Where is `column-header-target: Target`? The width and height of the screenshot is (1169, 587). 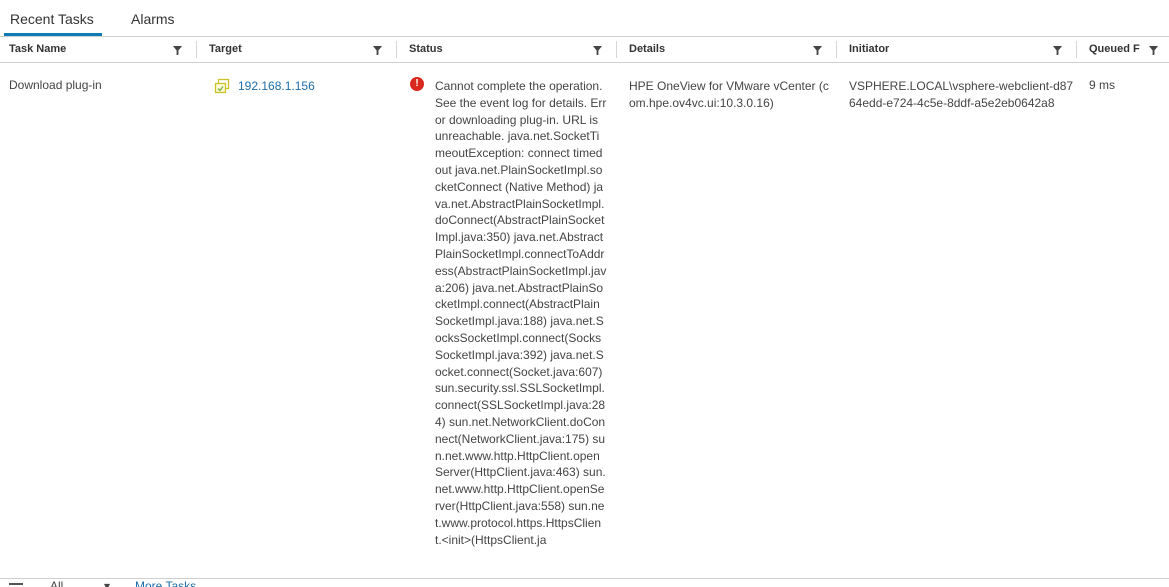 column-header-target: Target is located at coordinates (298, 49).